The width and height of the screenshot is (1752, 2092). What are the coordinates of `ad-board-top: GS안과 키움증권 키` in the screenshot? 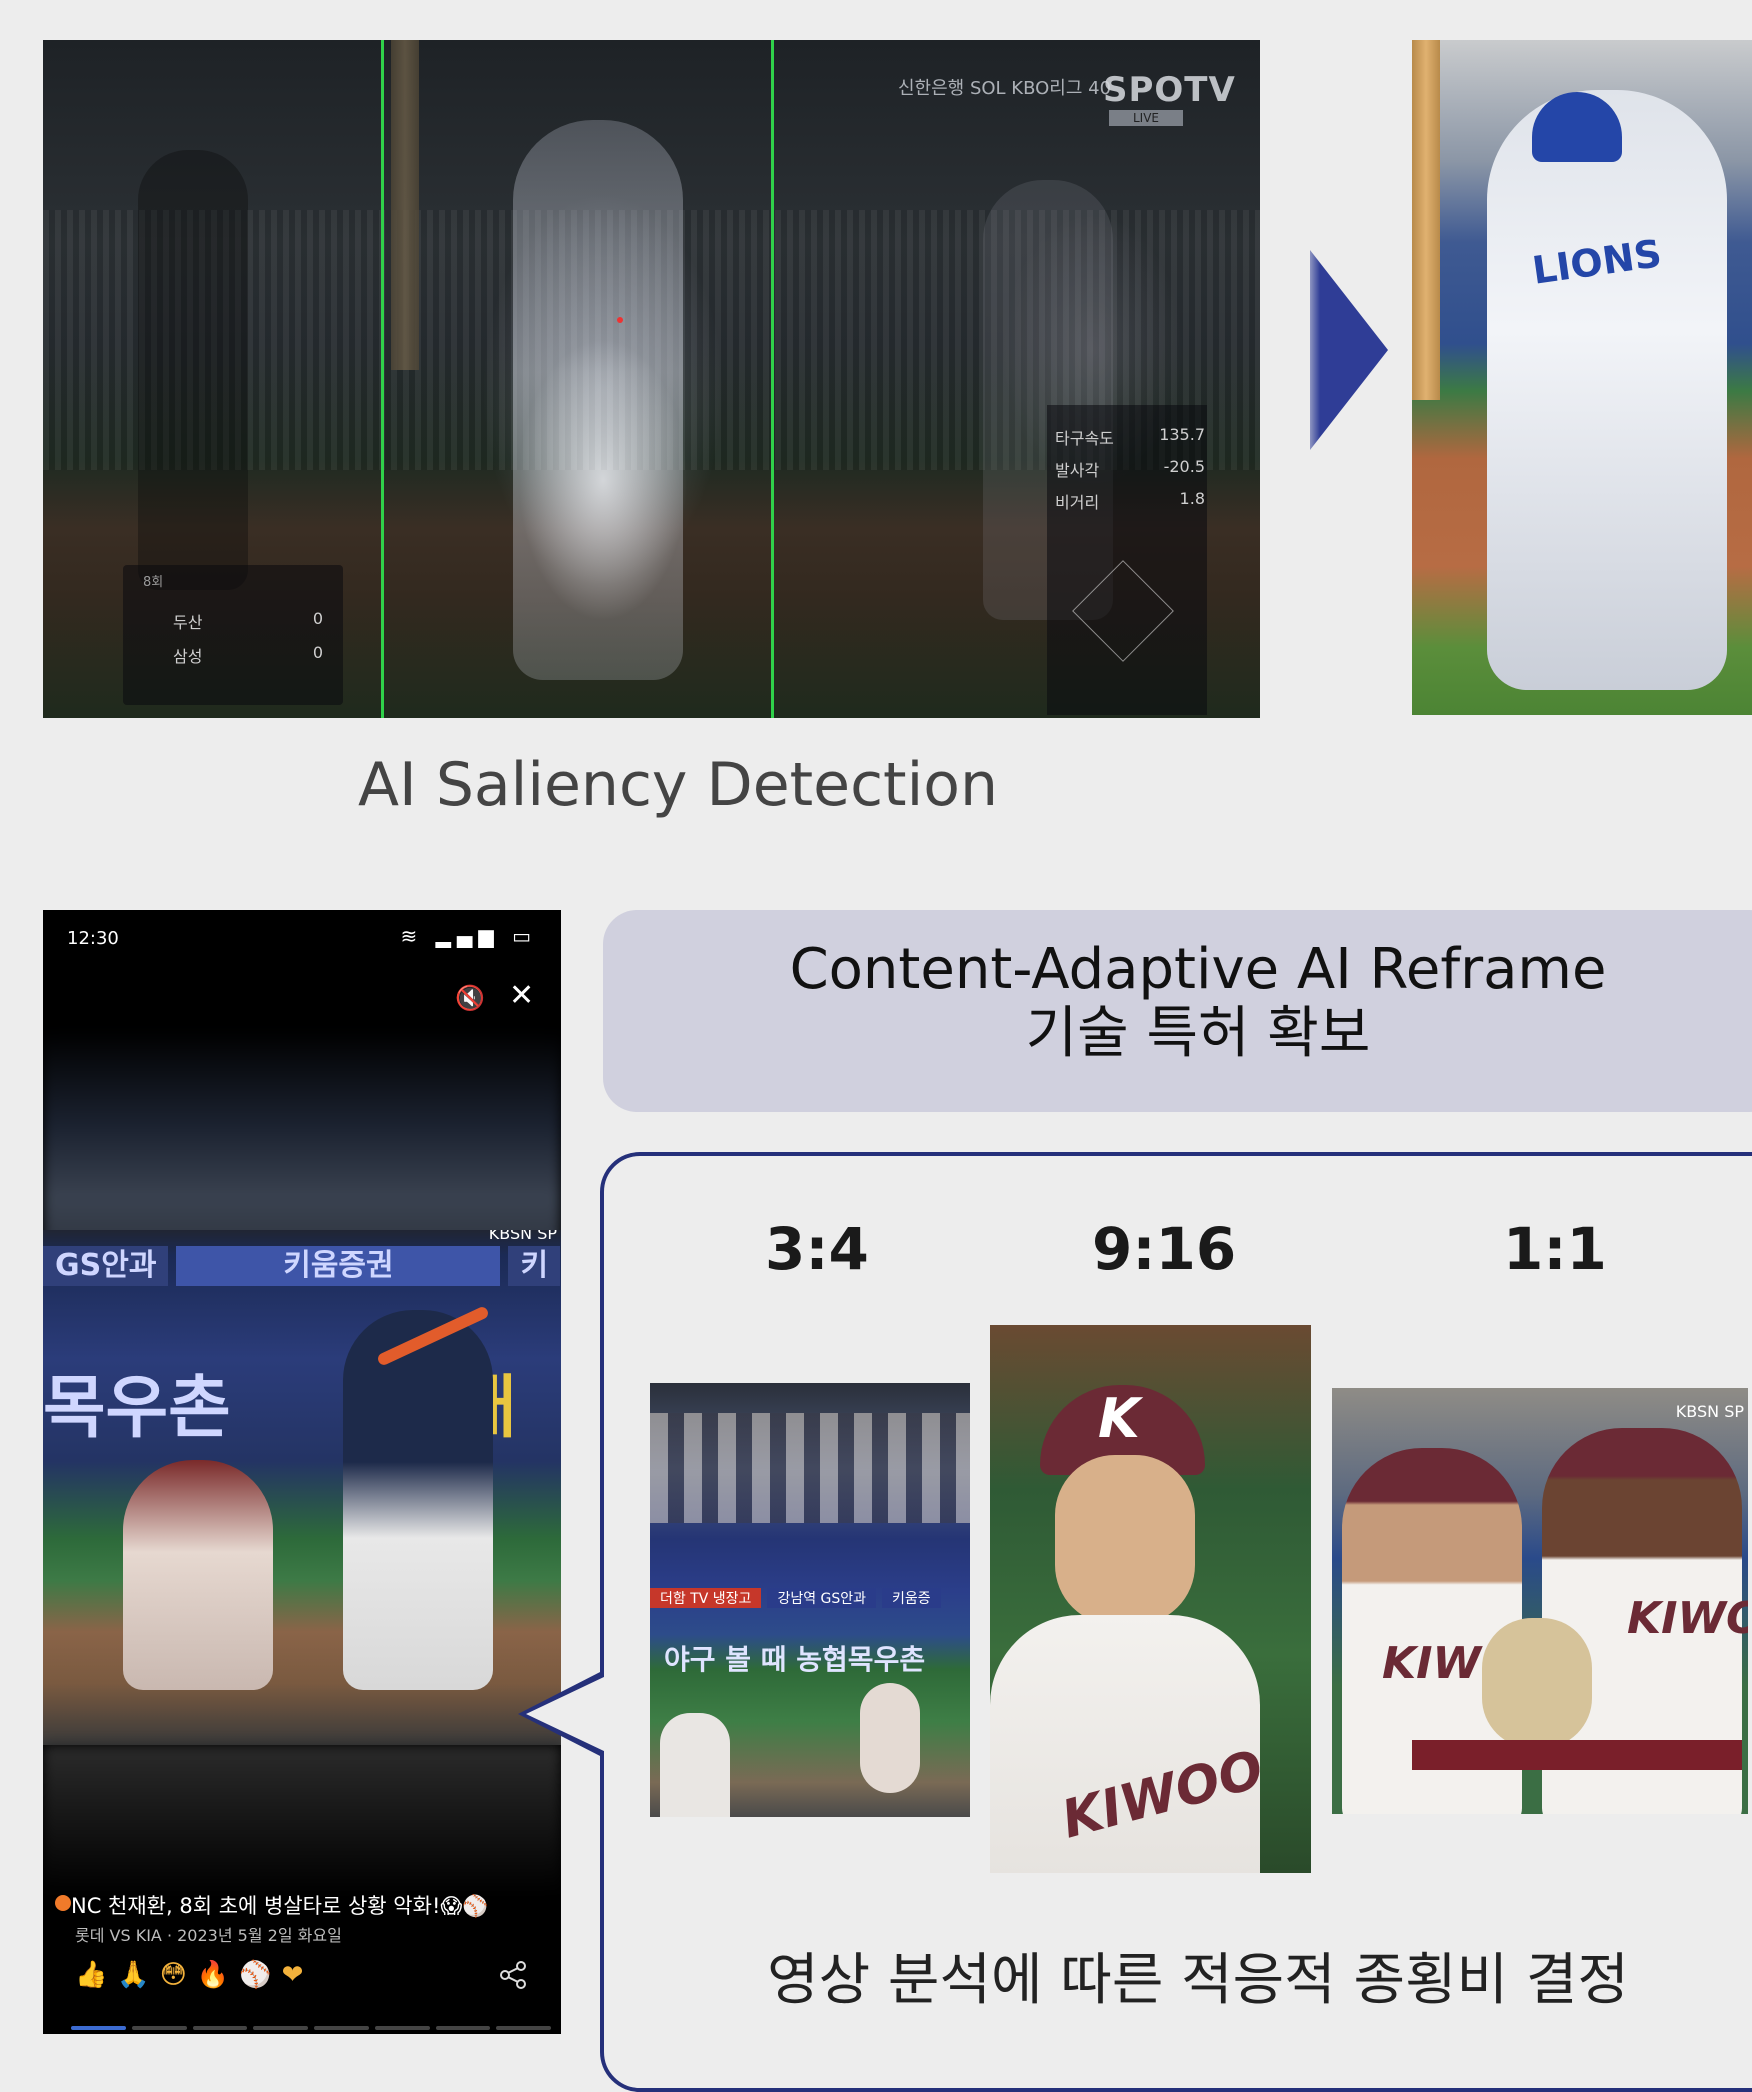 It's located at (302, 1266).